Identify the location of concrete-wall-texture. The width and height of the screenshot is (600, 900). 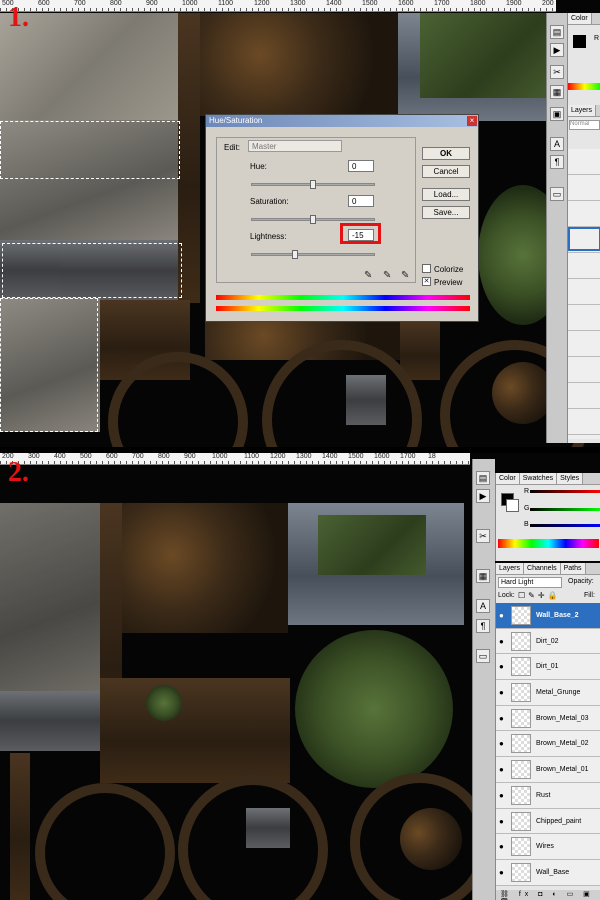
(50, 597).